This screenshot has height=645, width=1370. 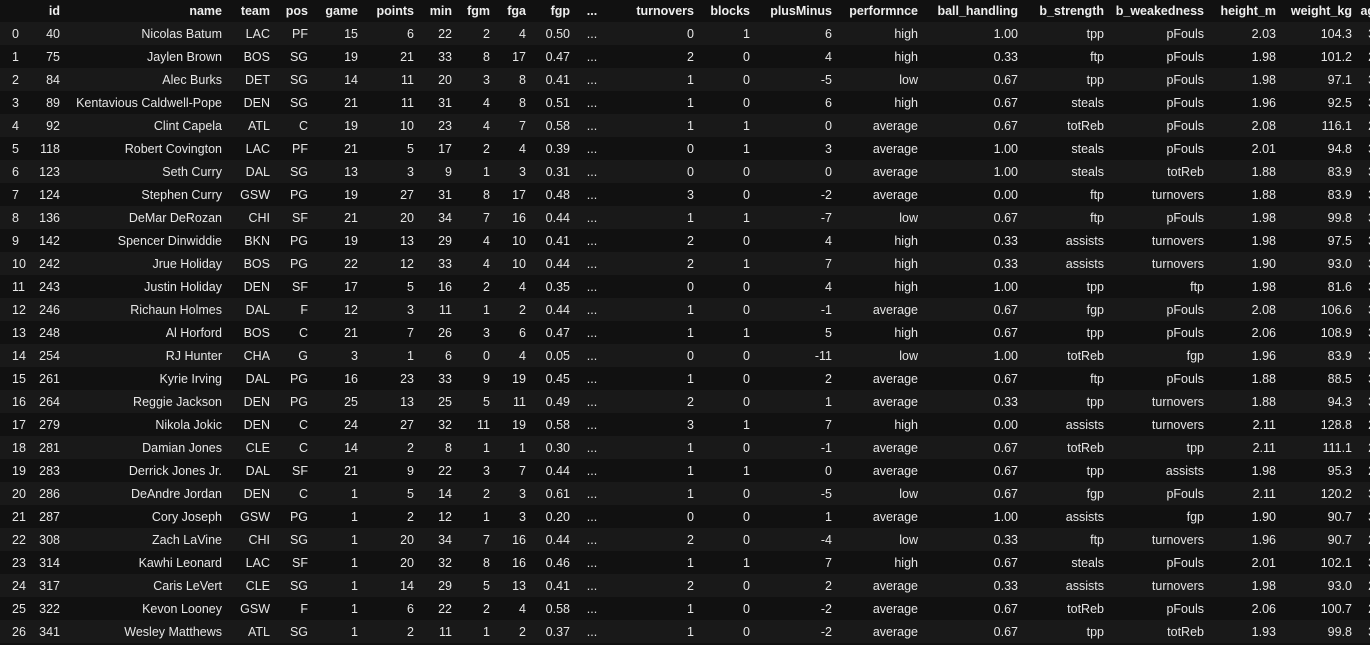 I want to click on table-cell: 0.39, so click(x=557, y=148).